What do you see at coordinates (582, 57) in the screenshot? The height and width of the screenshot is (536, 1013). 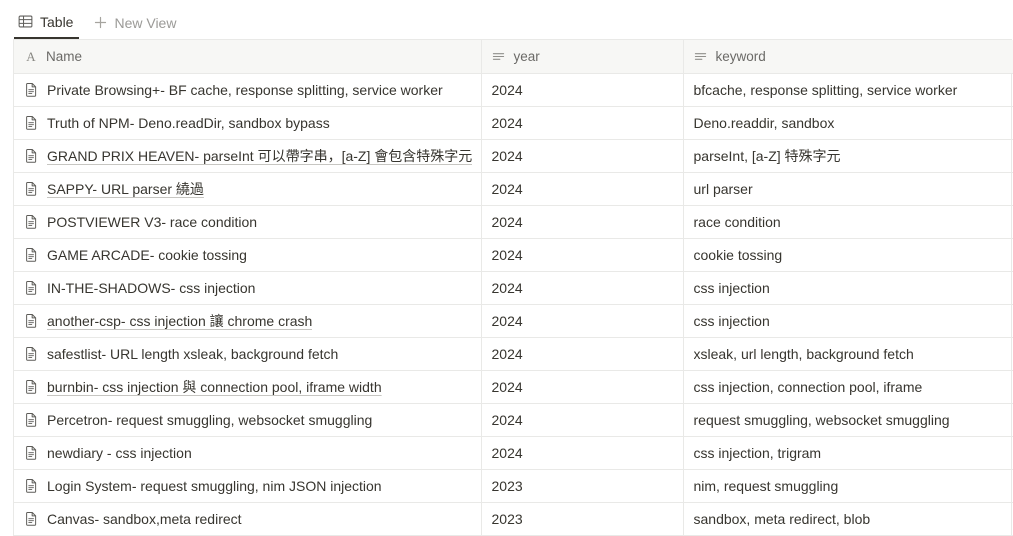 I see `column-header-year: year` at bounding box center [582, 57].